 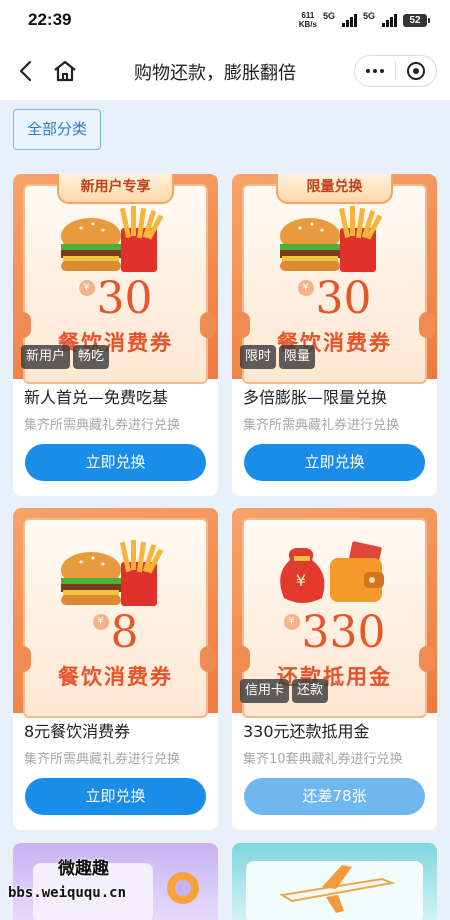 What do you see at coordinates (334, 890) in the screenshot?
I see `airplane-icon` at bounding box center [334, 890].